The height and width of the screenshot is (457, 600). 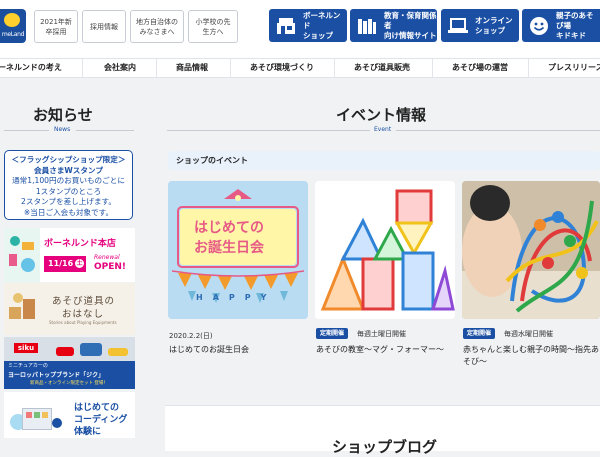 I want to click on logo-text: meLand, so click(x=13, y=34).